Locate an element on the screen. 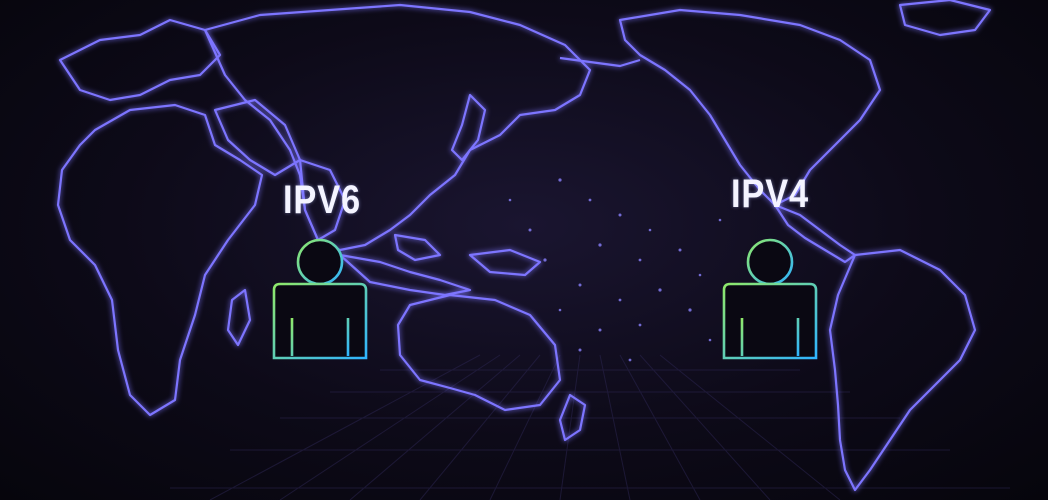  ipv4-user: IPV4 is located at coordinates (770, 272).